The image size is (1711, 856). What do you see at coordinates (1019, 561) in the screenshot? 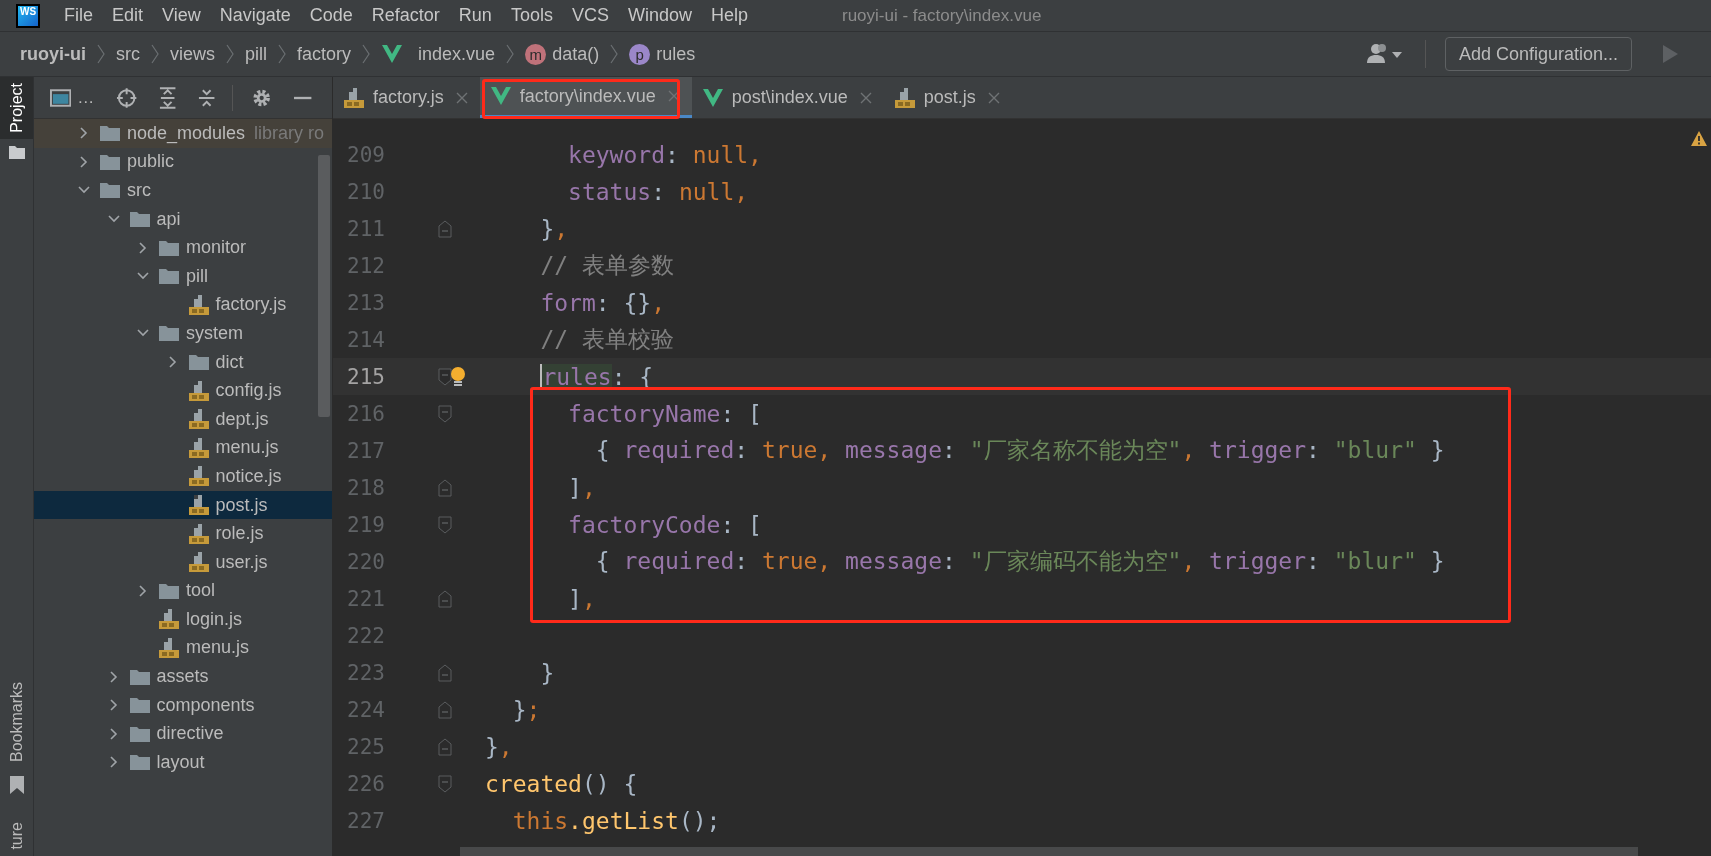
I see `code-line: { required: true, message: "厂家编码不能为空", trigger: "blur" }` at bounding box center [1019, 561].